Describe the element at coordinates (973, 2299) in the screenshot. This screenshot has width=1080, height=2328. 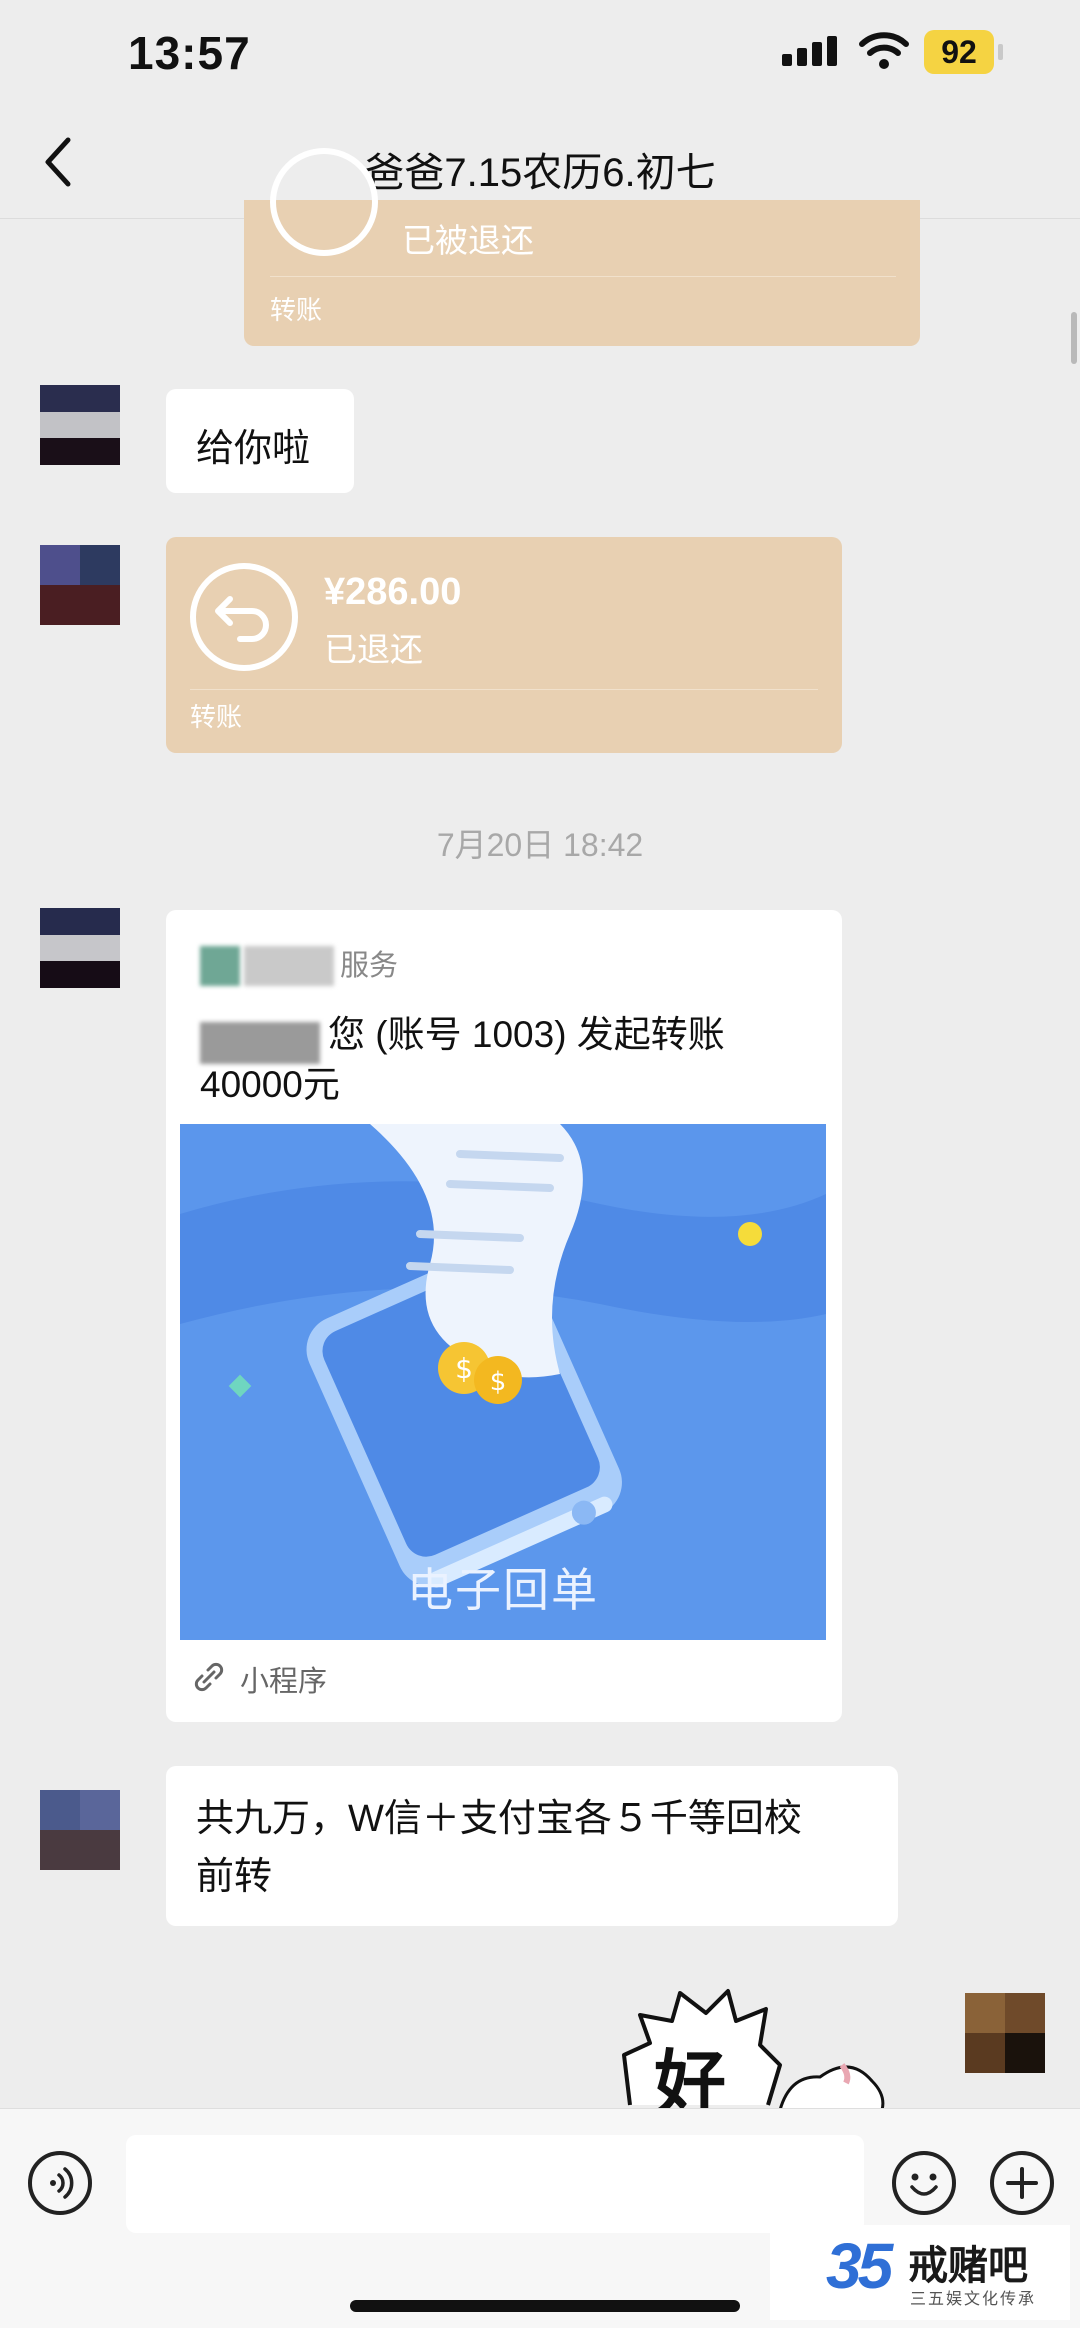
I see `watermark-tagline: 三五娱文化传承` at that location.